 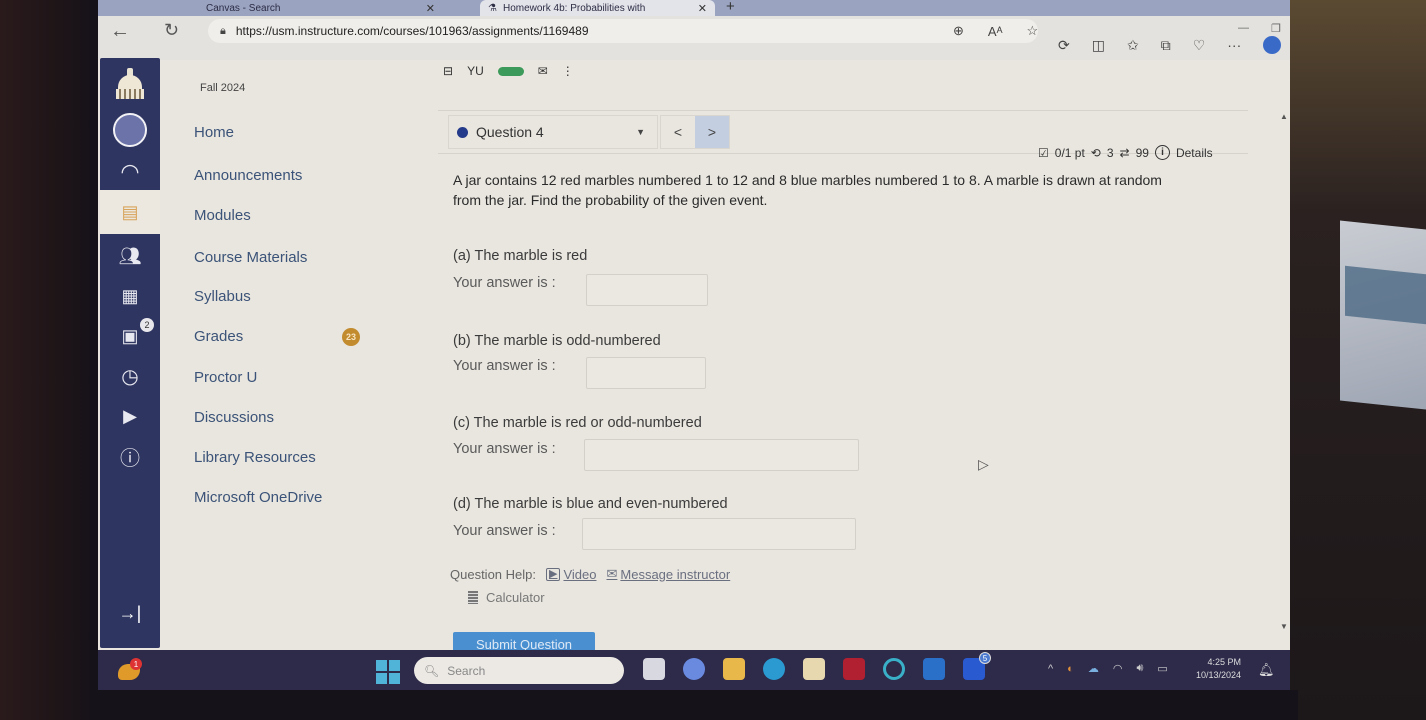 I want to click on yu-extension-icon: YU, so click(x=475, y=71).